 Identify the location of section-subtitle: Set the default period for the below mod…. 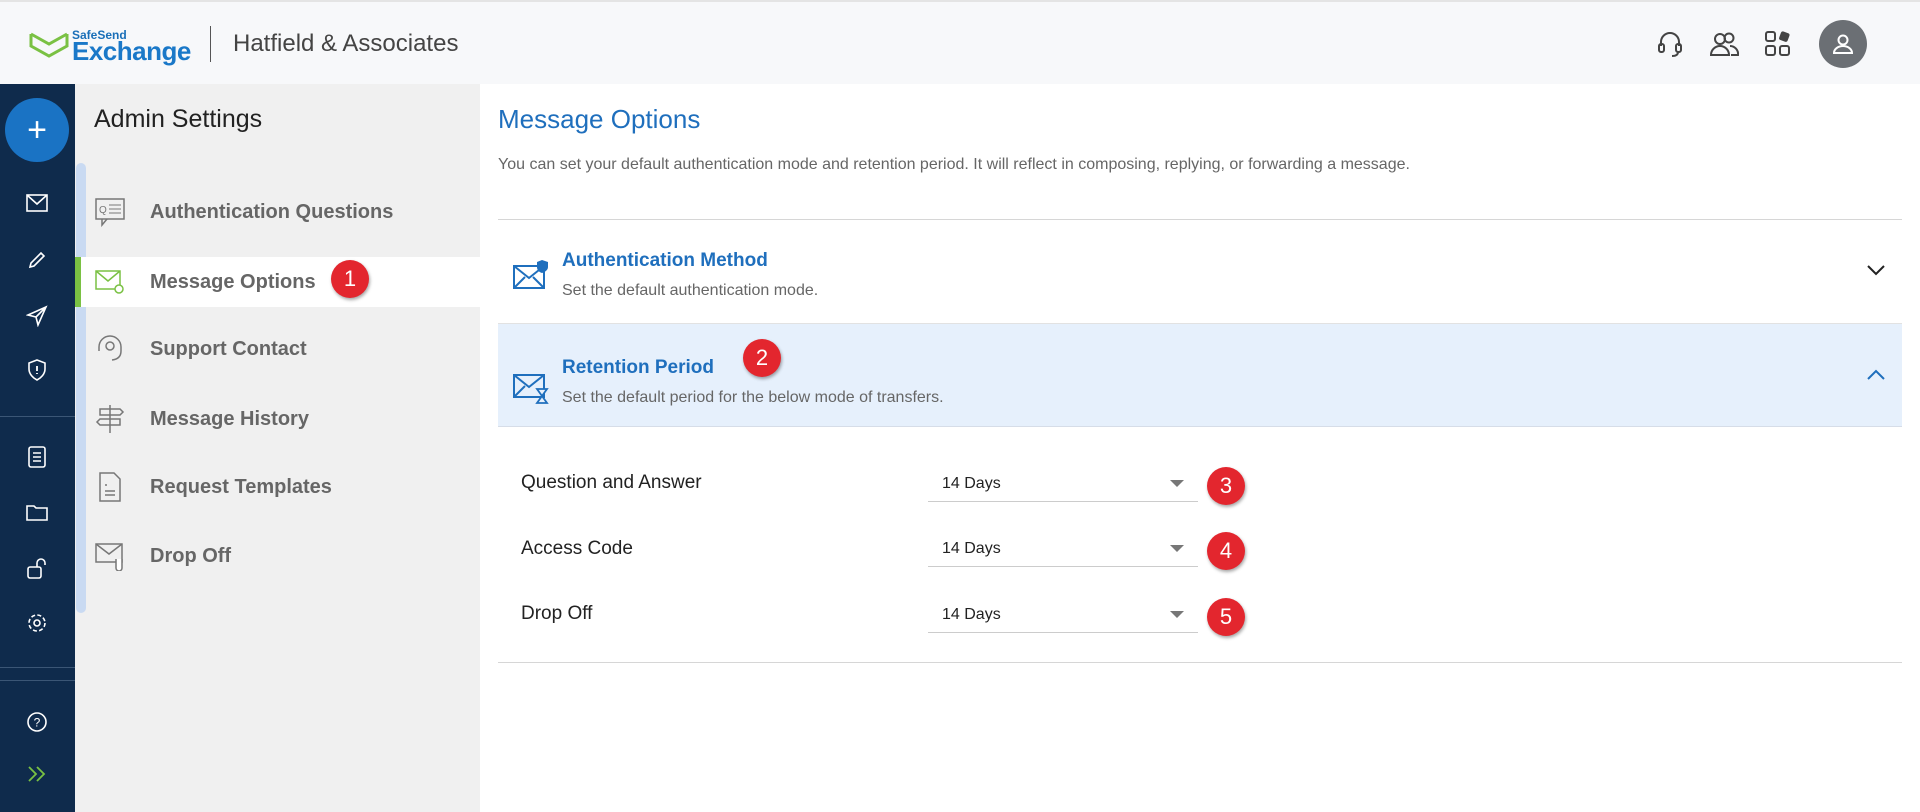
(753, 397).